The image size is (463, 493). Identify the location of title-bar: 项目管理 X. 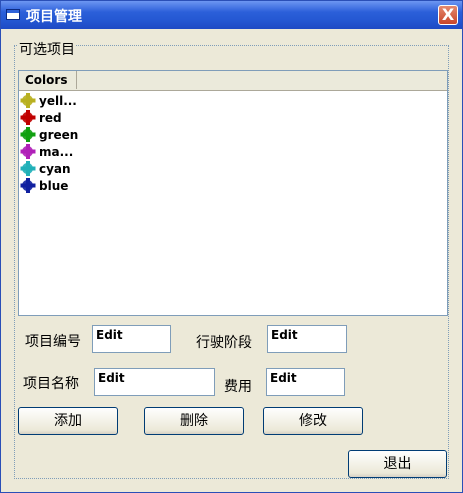
(231, 15).